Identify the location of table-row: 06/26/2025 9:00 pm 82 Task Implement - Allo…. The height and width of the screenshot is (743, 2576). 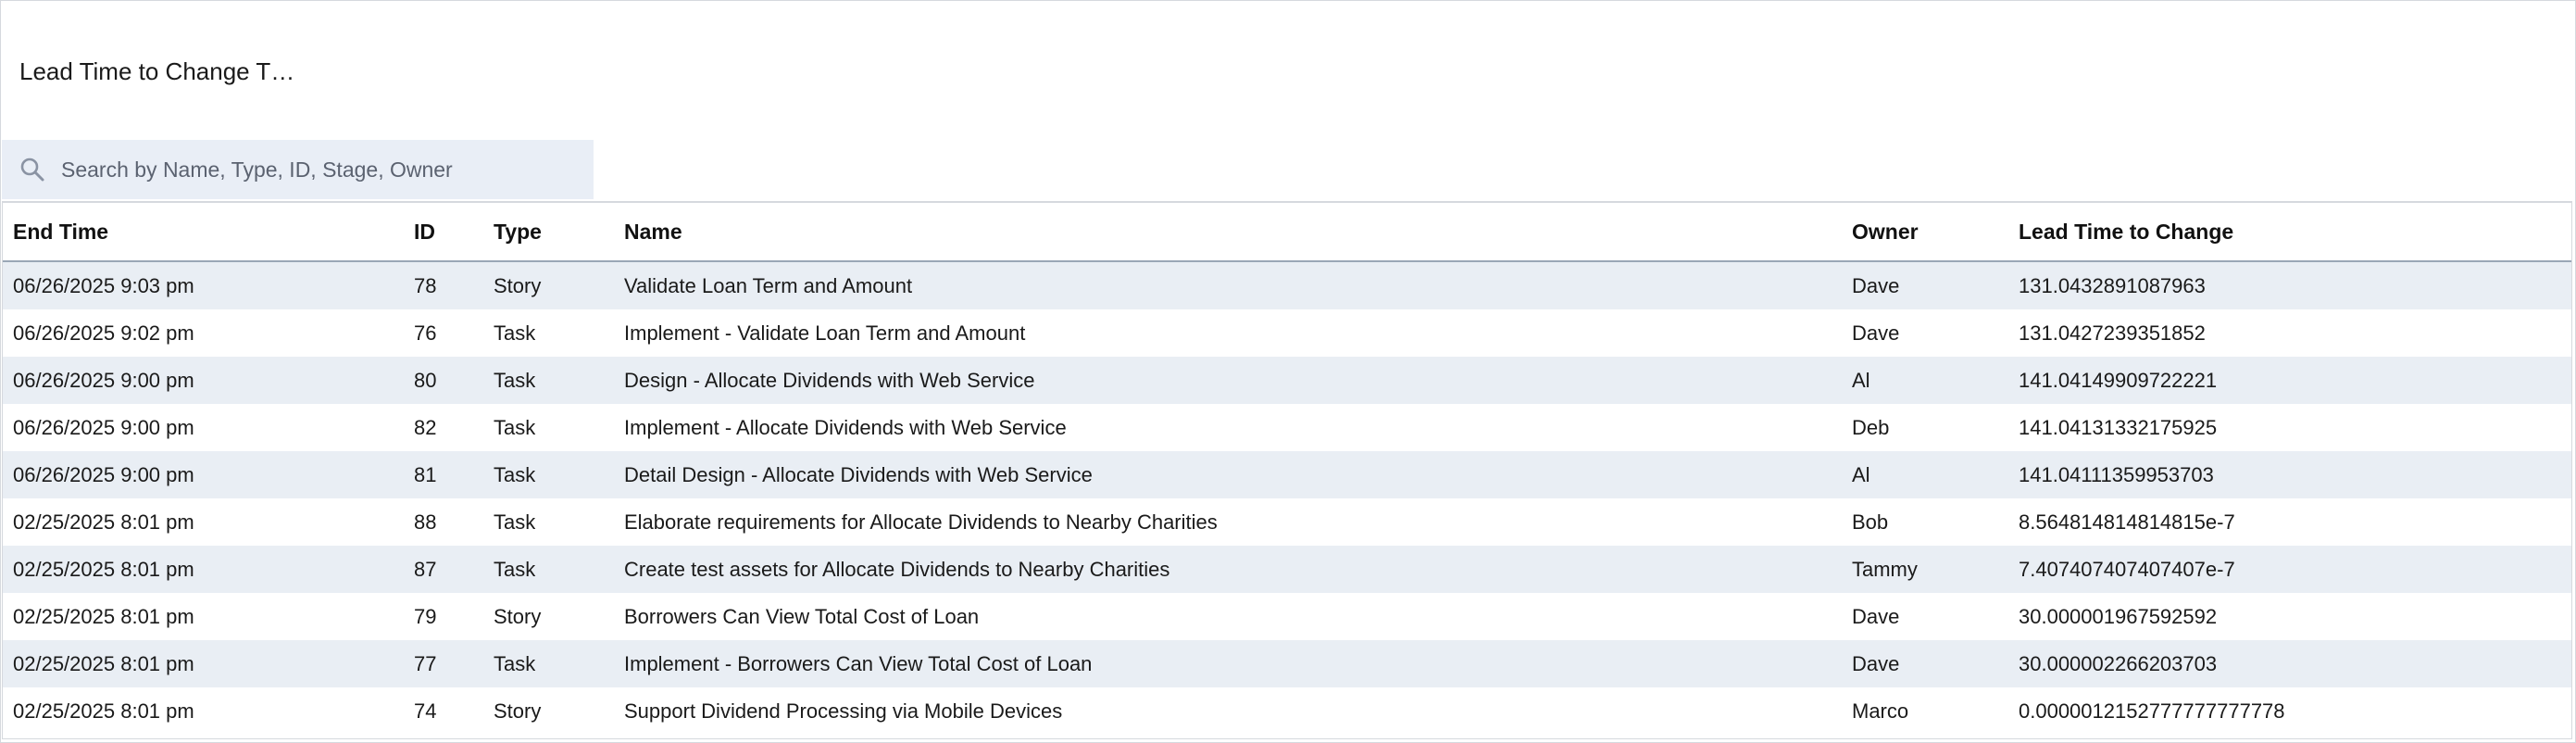
(1287, 427).